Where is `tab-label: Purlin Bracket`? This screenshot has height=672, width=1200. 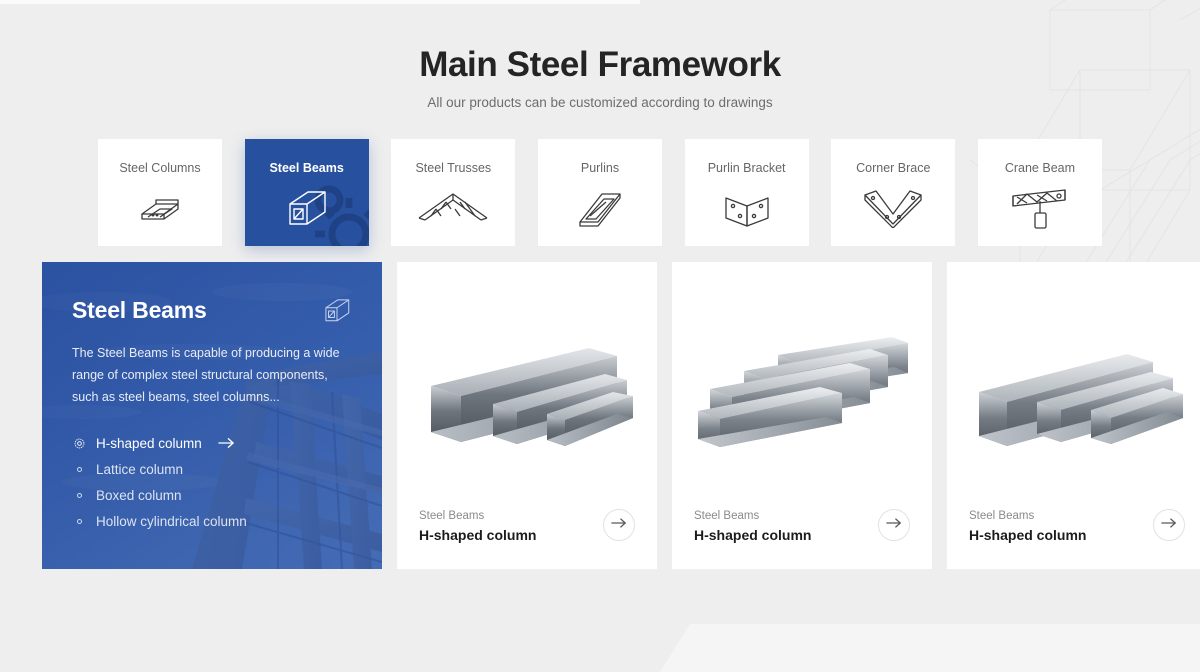 tab-label: Purlin Bracket is located at coordinates (746, 168).